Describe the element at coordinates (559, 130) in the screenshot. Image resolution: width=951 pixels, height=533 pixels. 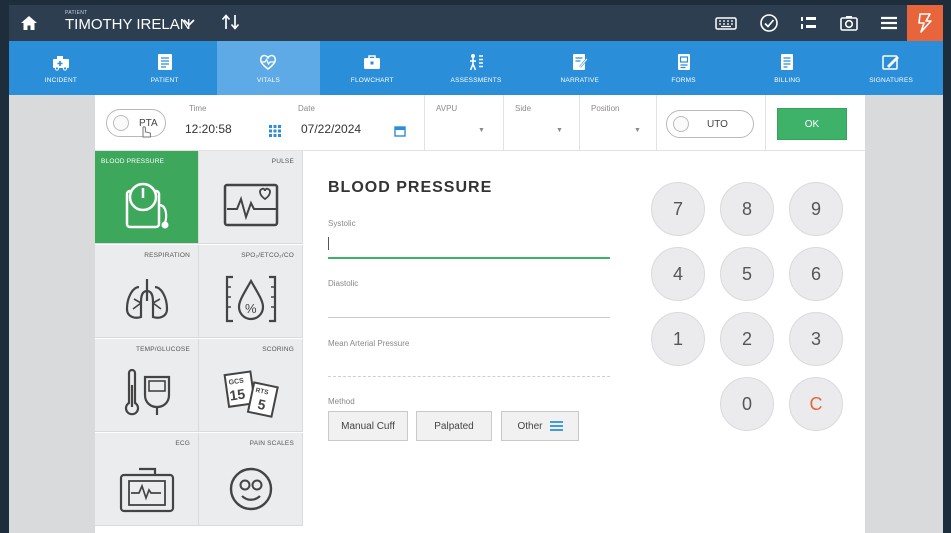
I see `side-dropdown-caret: ▼` at that location.